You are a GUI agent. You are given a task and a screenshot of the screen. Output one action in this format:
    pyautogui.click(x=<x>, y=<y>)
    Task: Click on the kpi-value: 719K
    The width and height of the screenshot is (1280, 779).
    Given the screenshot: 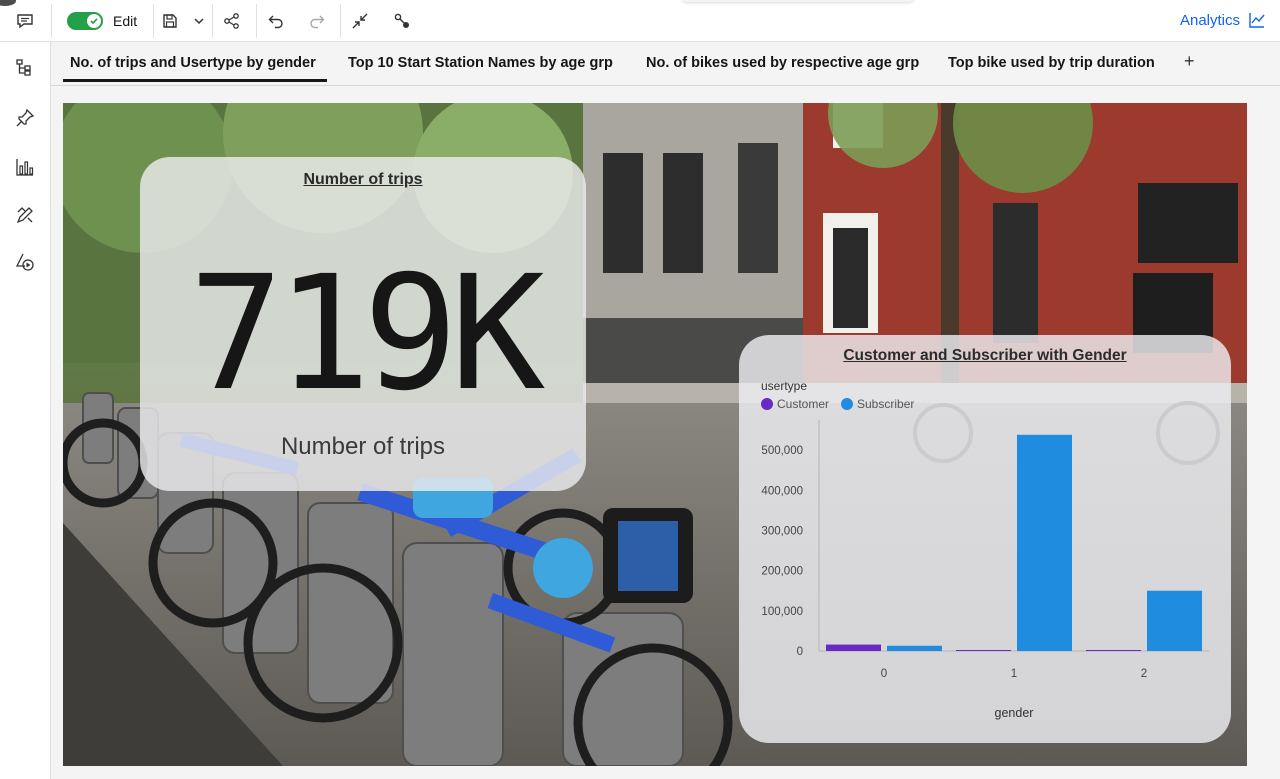 What is the action you would take?
    pyautogui.click(x=367, y=334)
    